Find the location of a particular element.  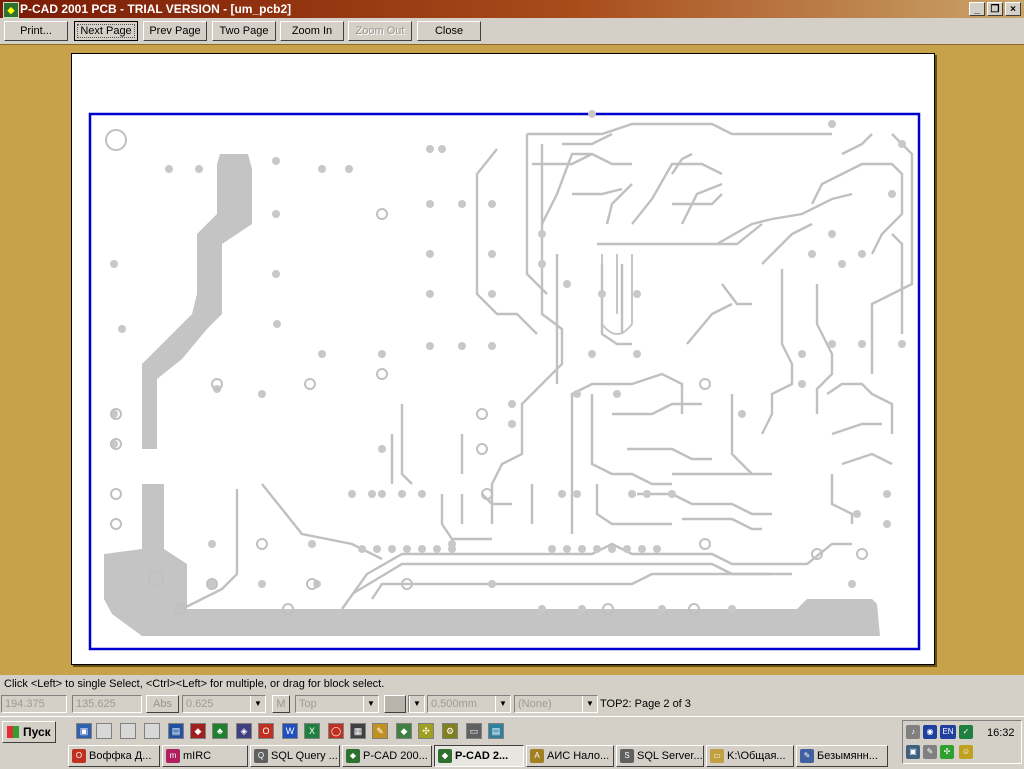

restore-button: ❐ is located at coordinates (995, 9).